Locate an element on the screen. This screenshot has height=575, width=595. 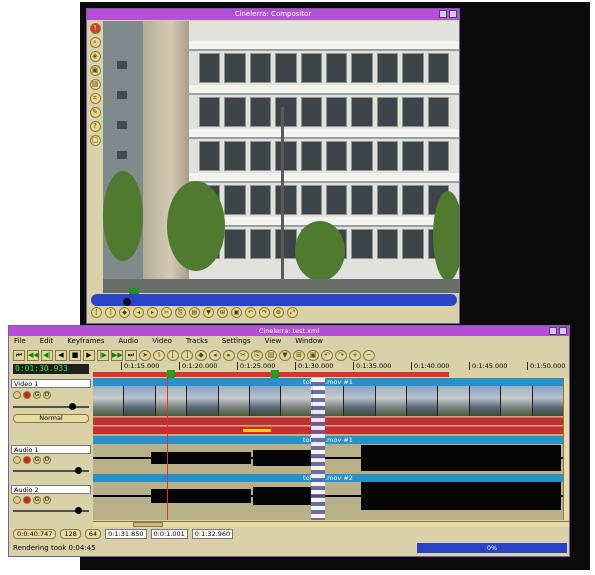
crop-icon: ⌗ is located at coordinates (95, 98).